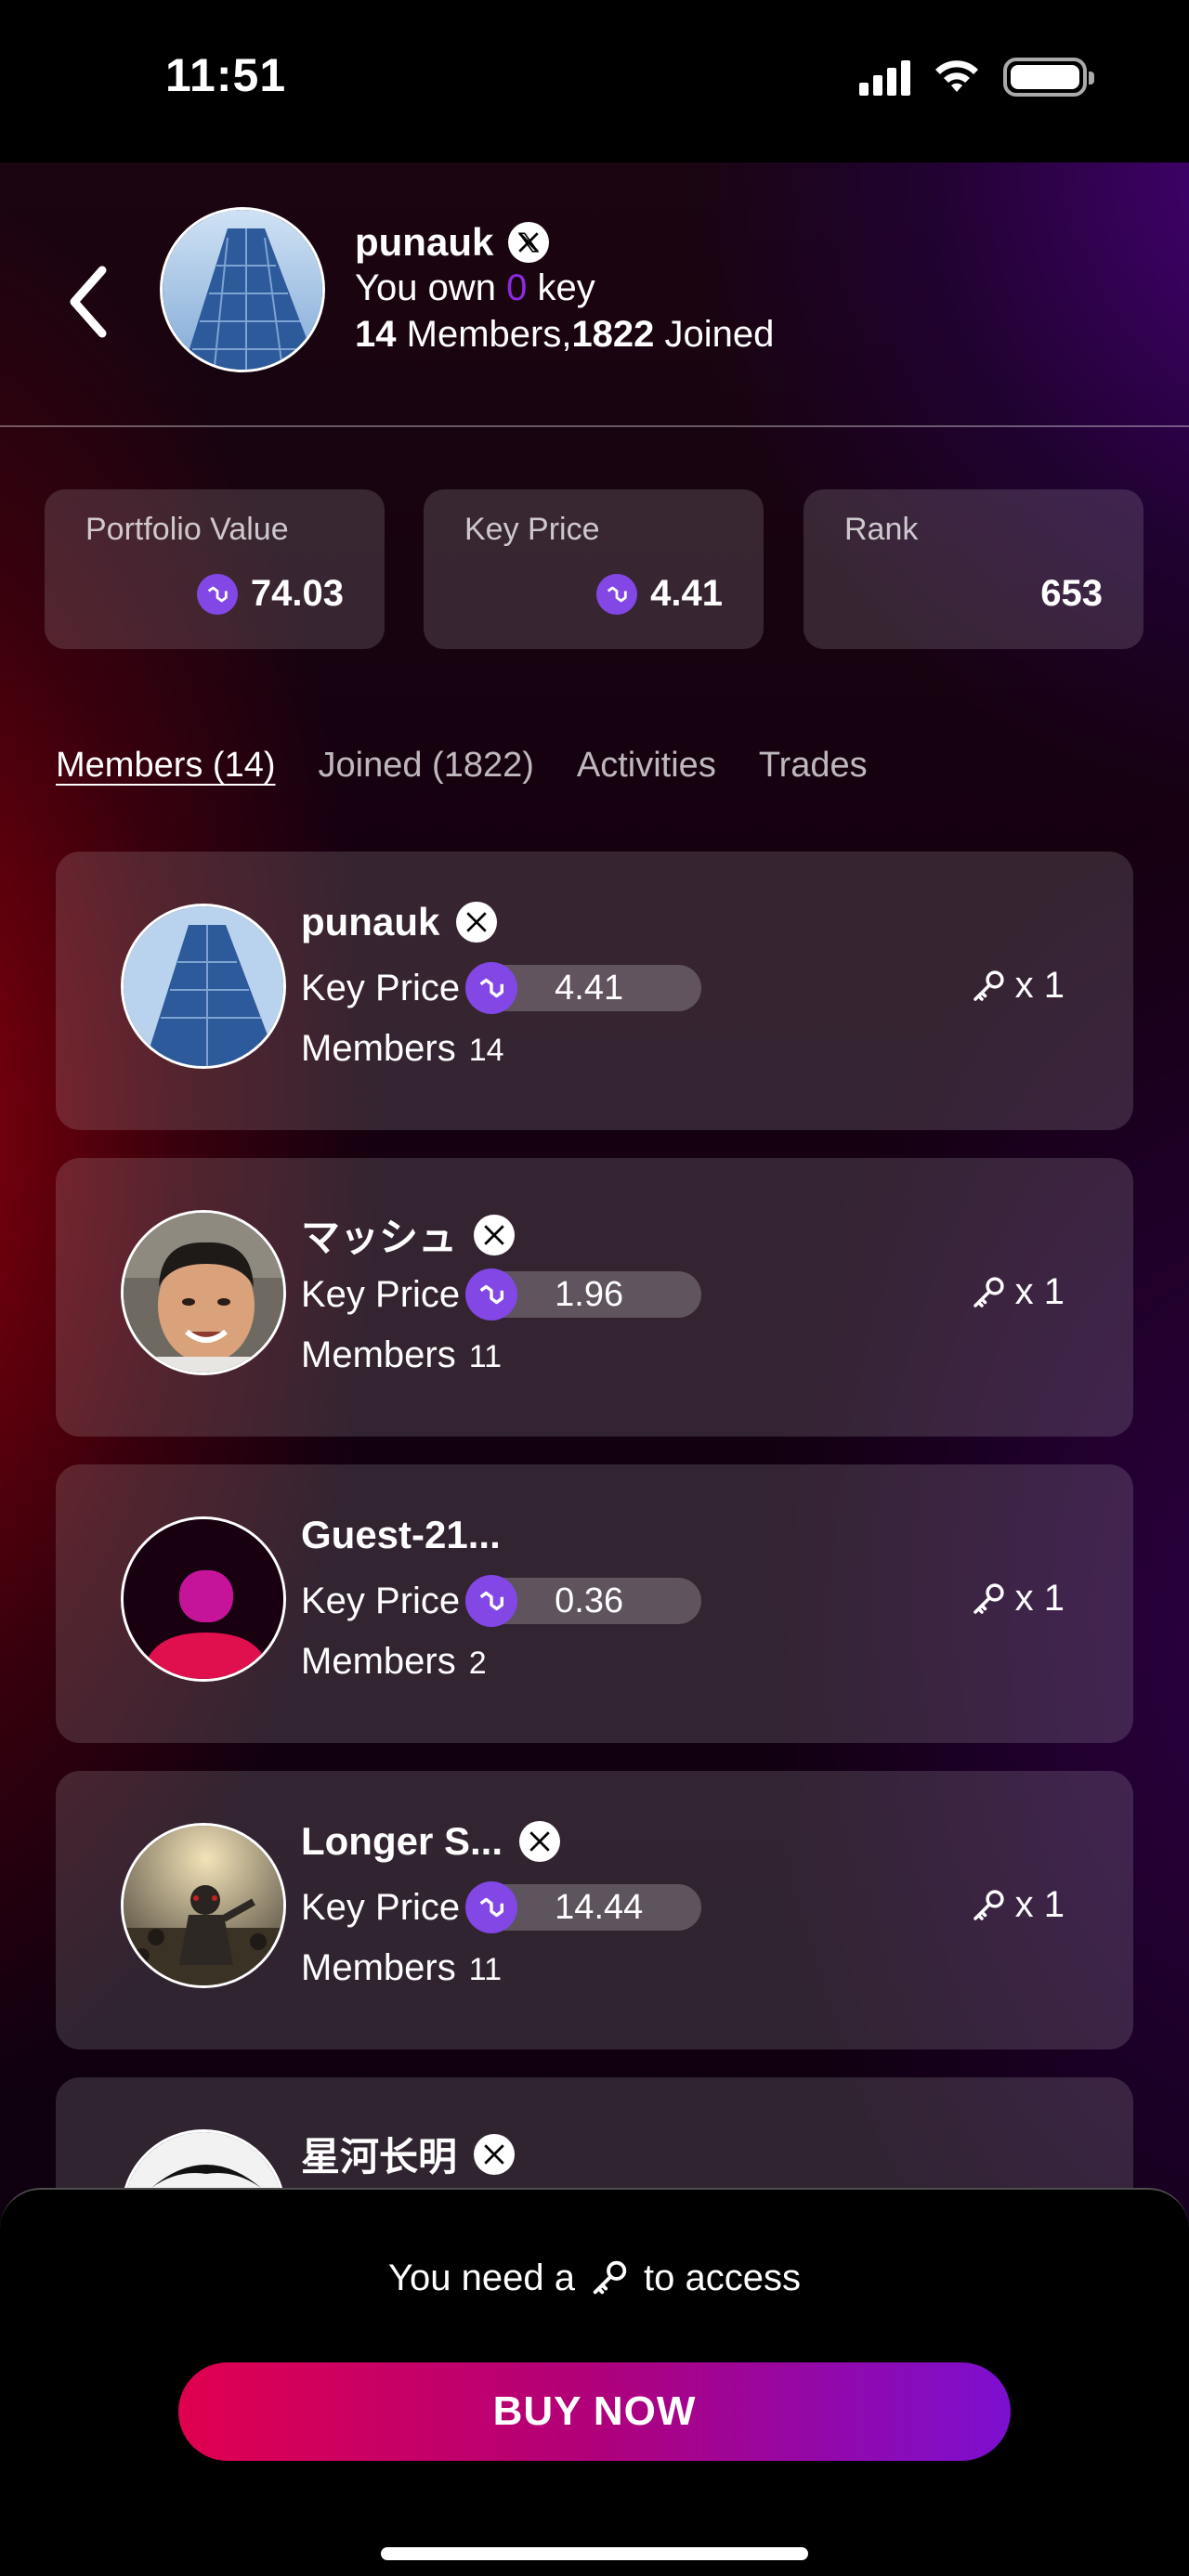 This screenshot has width=1189, height=2576. Describe the element at coordinates (371, 921) in the screenshot. I see `member-name: punauk` at that location.